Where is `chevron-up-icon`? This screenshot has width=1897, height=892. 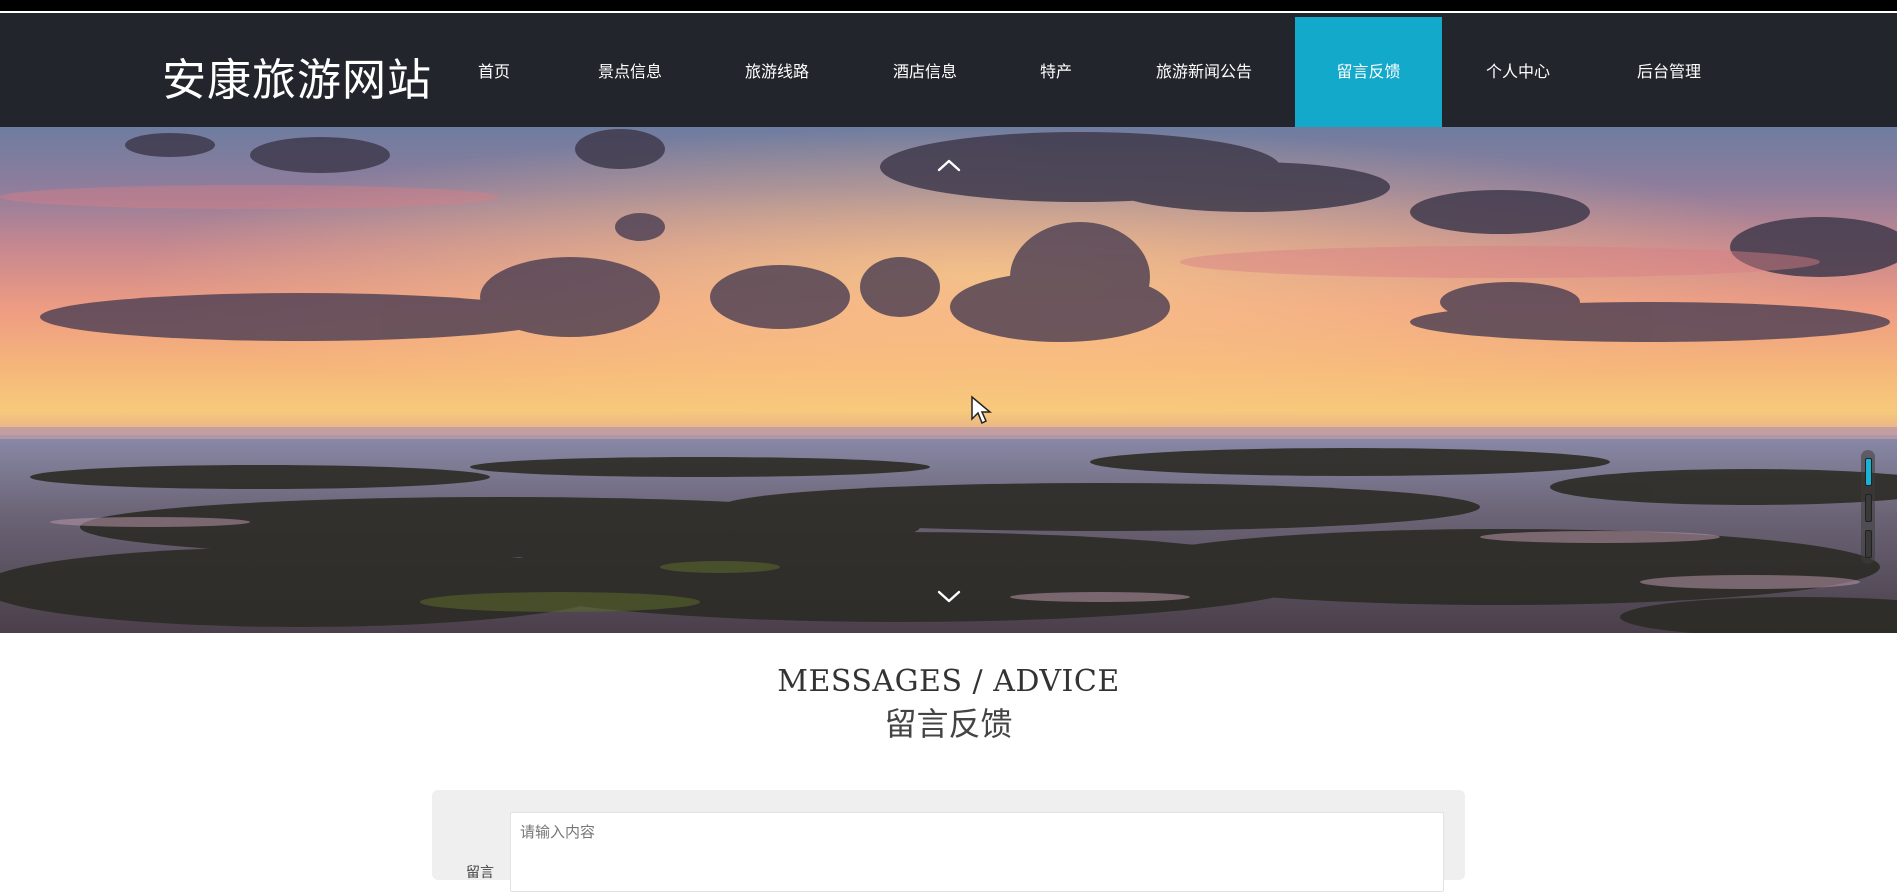 chevron-up-icon is located at coordinates (949, 165).